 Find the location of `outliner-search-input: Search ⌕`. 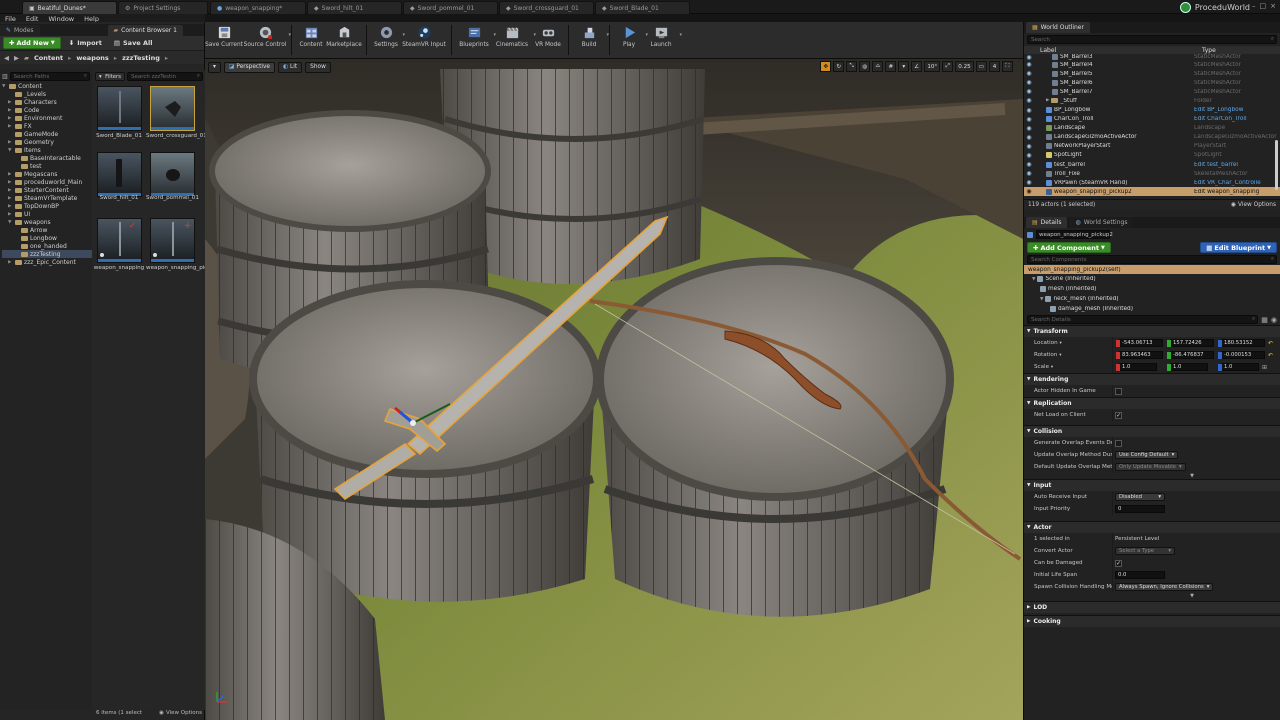

outliner-search-input: Search ⌕ is located at coordinates (1152, 39).